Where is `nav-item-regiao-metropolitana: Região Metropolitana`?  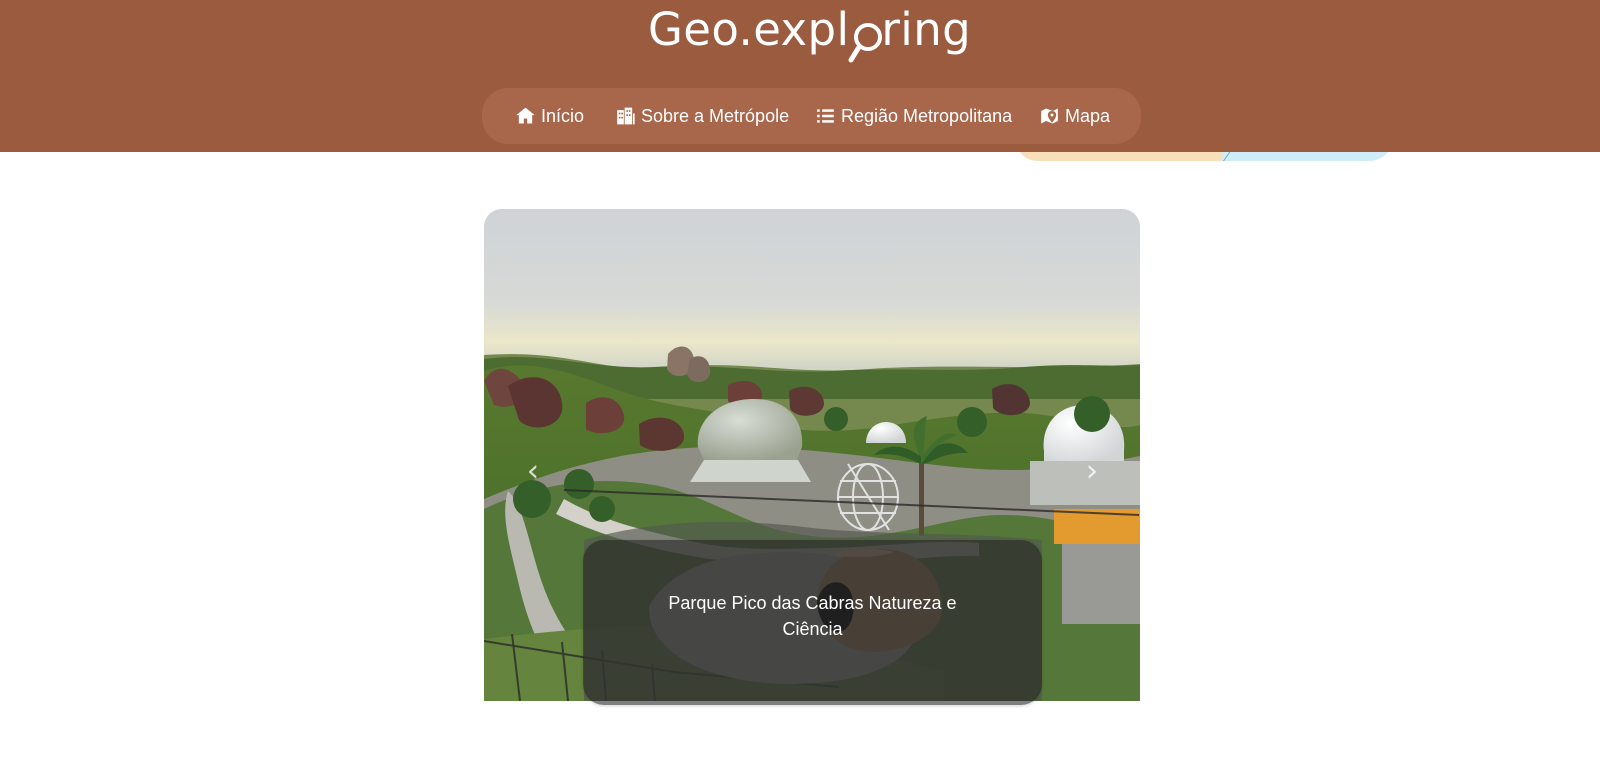
nav-item-regiao-metropolitana: Região Metropolitana is located at coordinates (913, 116).